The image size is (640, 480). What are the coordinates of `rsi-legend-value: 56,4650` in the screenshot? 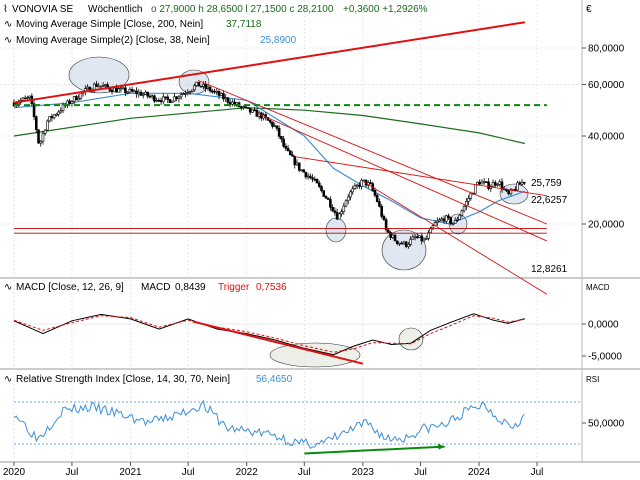 It's located at (274, 379).